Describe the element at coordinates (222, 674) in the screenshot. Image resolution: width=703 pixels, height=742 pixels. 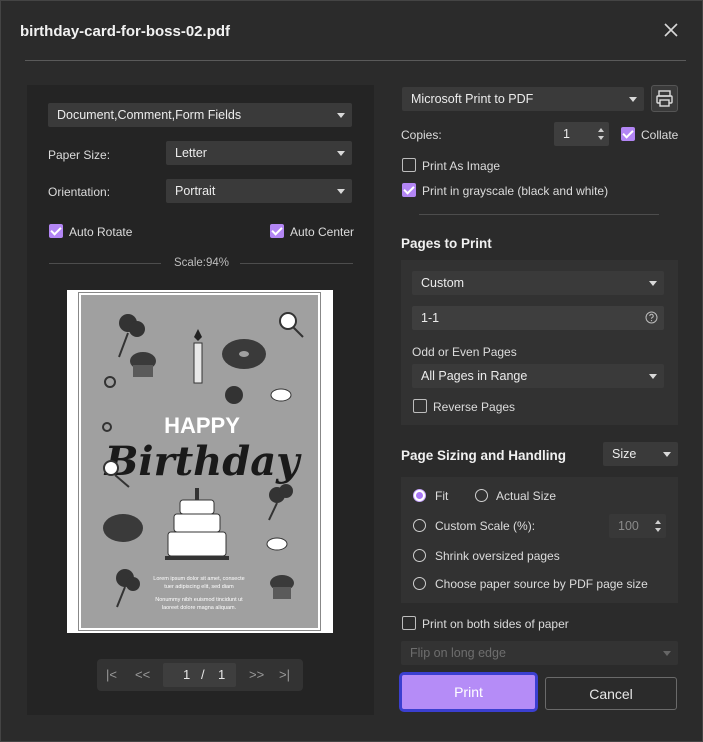
I see `total-pages: 1` at that location.